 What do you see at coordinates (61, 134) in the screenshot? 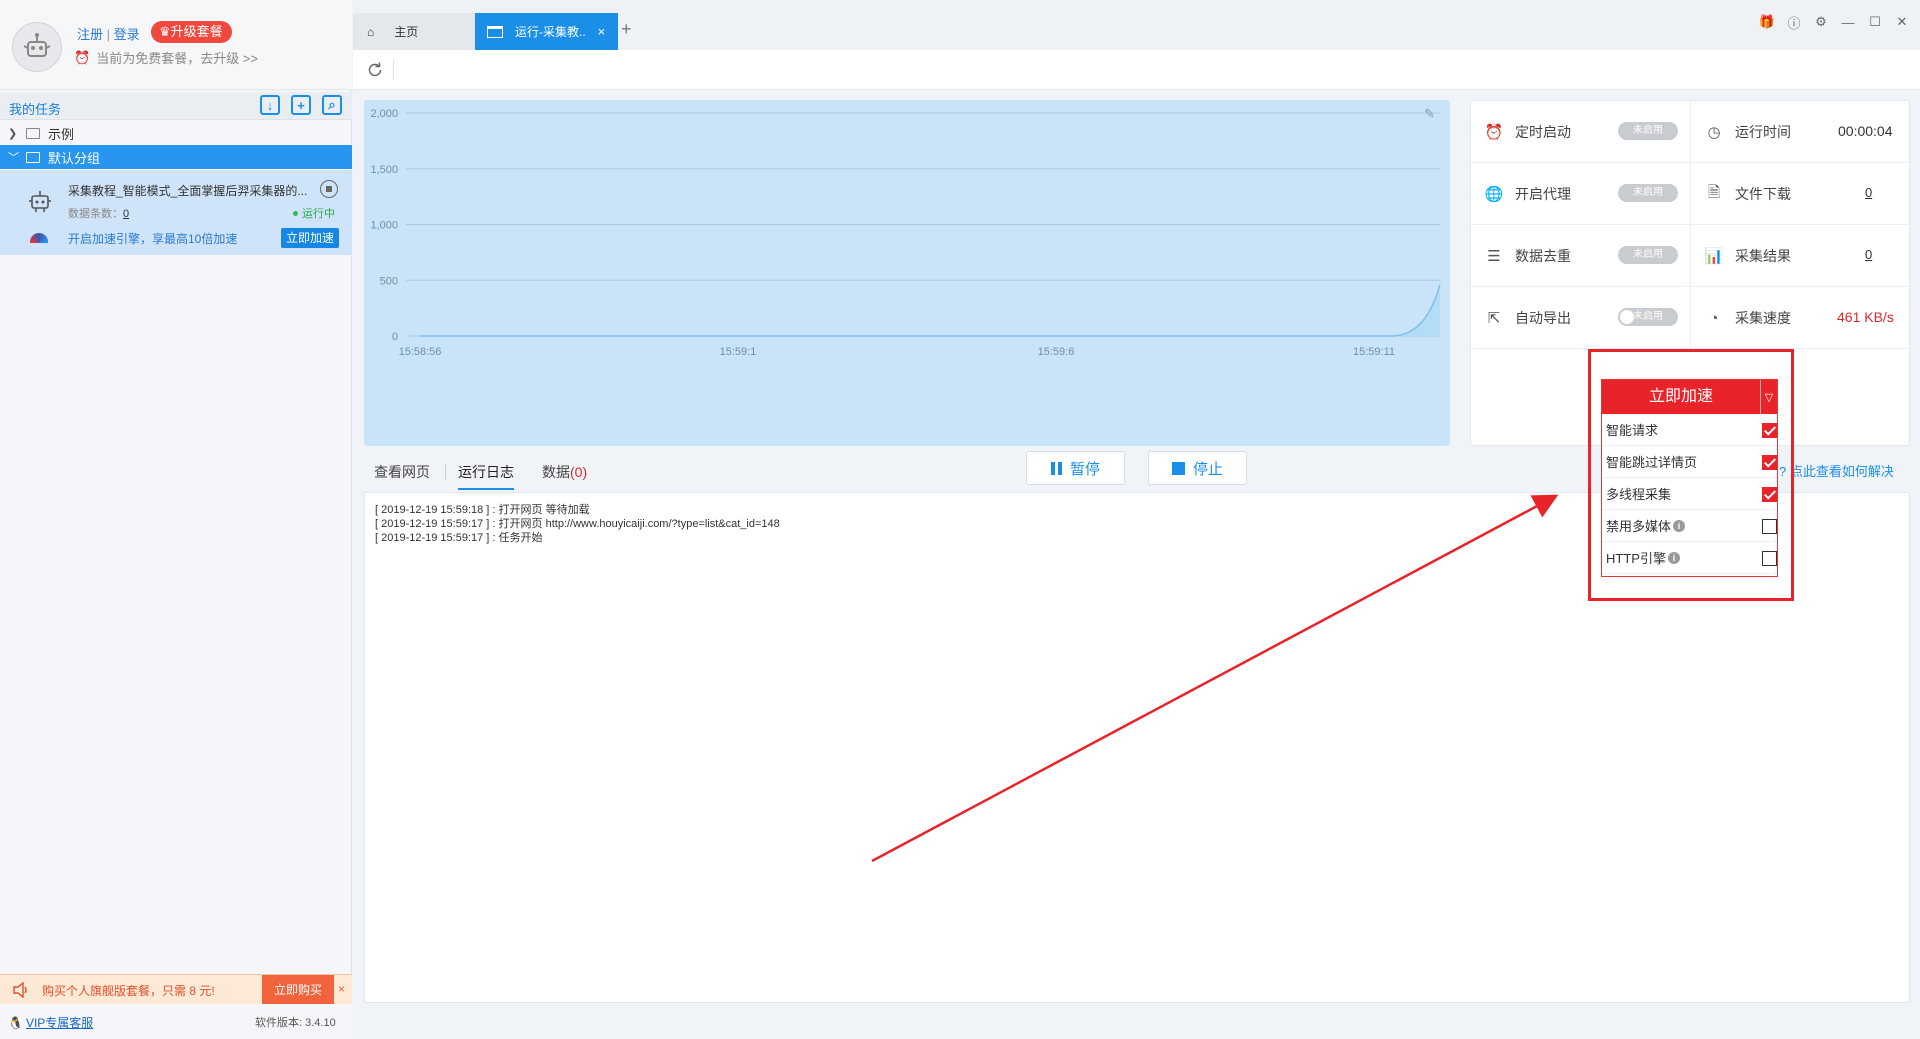
I see `group-label: 示例` at bounding box center [61, 134].